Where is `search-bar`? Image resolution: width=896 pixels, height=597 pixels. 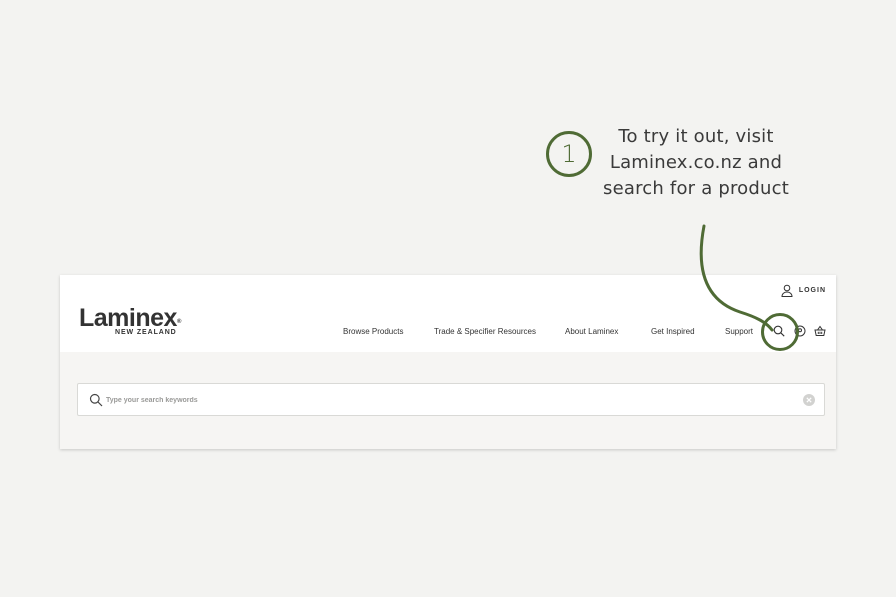
search-bar is located at coordinates (451, 399).